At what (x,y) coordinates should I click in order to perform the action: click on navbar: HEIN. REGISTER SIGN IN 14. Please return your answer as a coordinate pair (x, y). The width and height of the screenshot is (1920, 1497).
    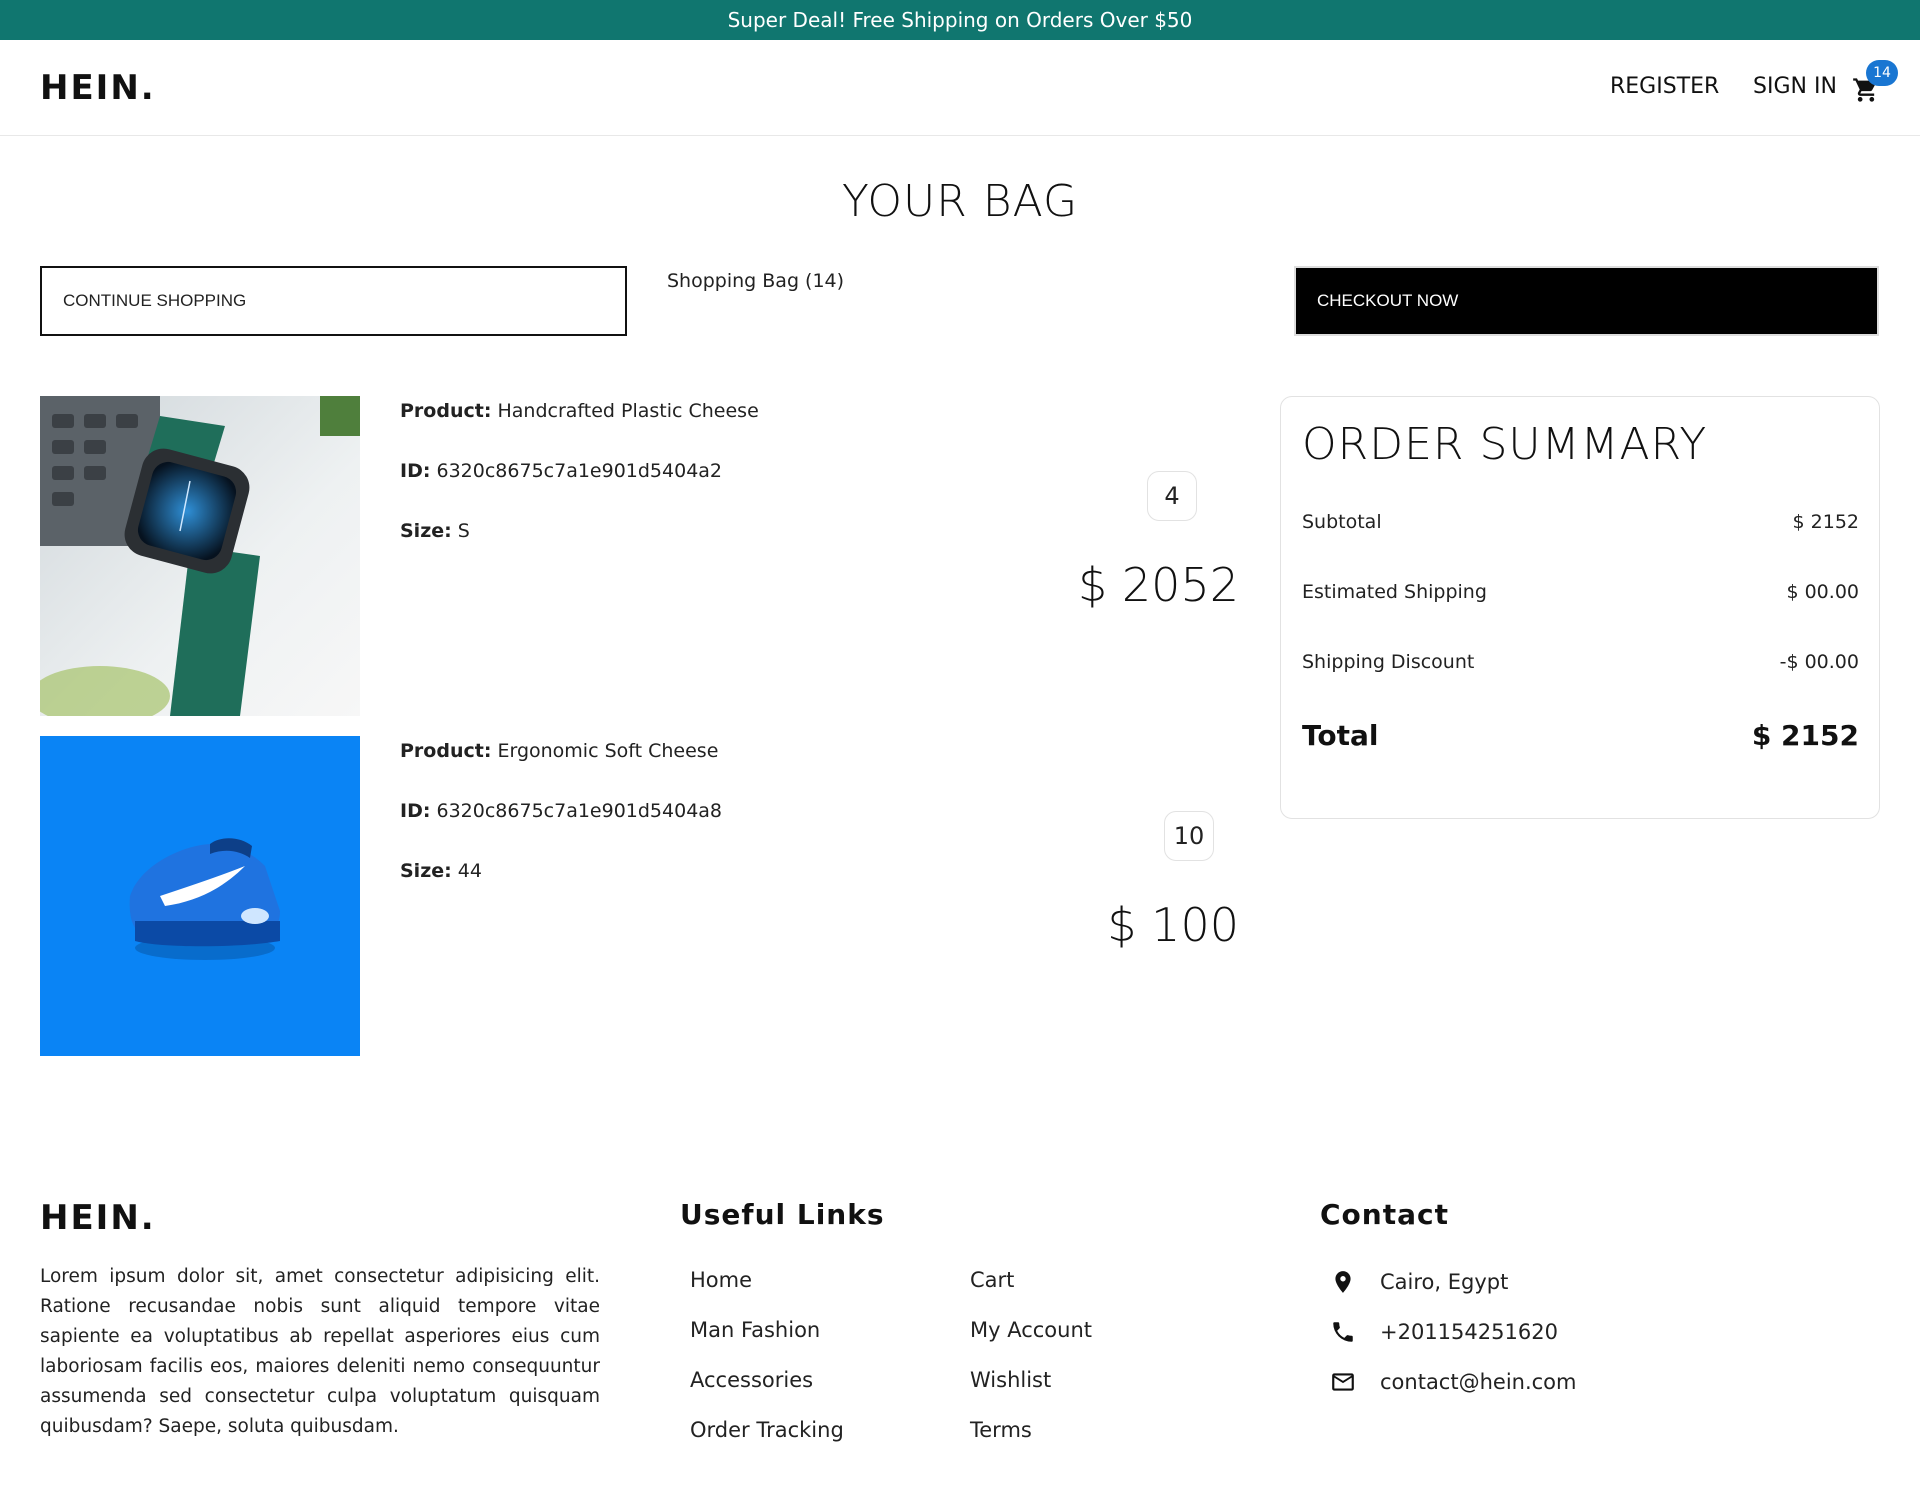
    Looking at the image, I should click on (960, 88).